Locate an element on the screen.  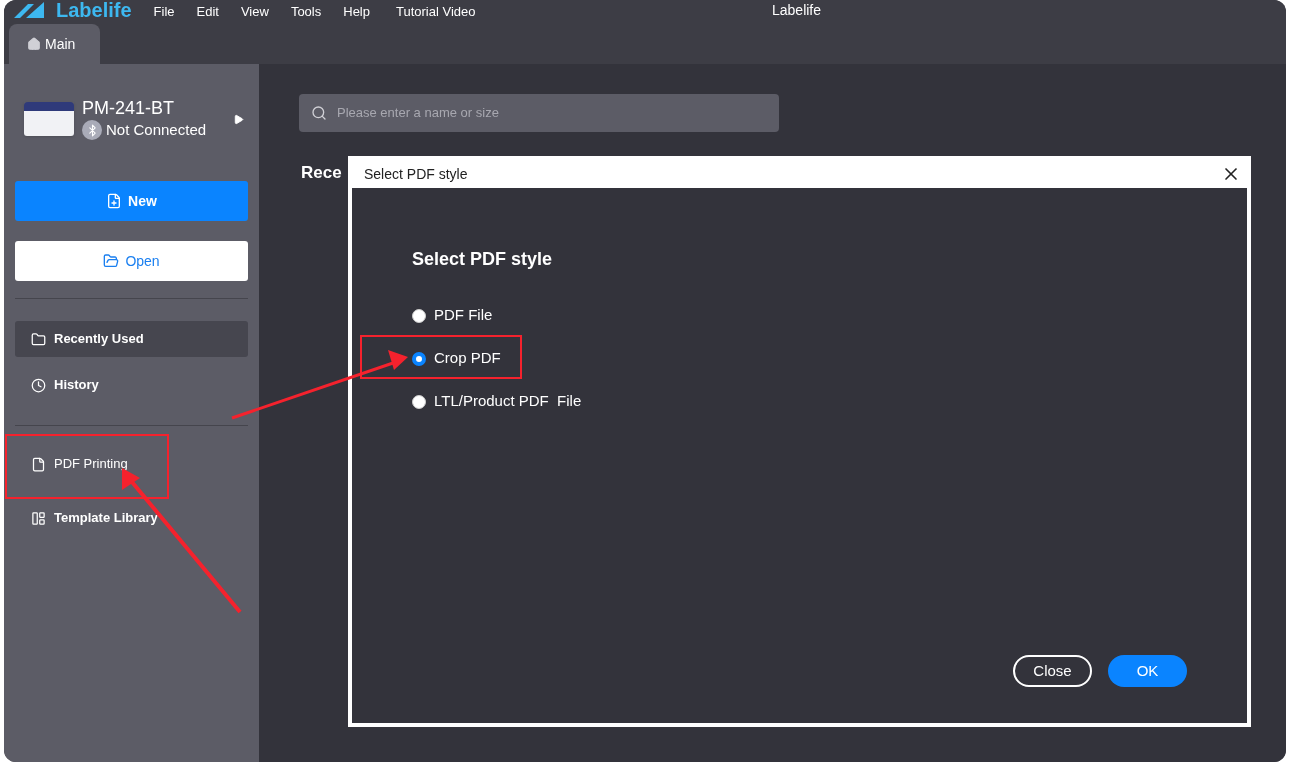
search-field: Please enter a name or size is located at coordinates (539, 113).